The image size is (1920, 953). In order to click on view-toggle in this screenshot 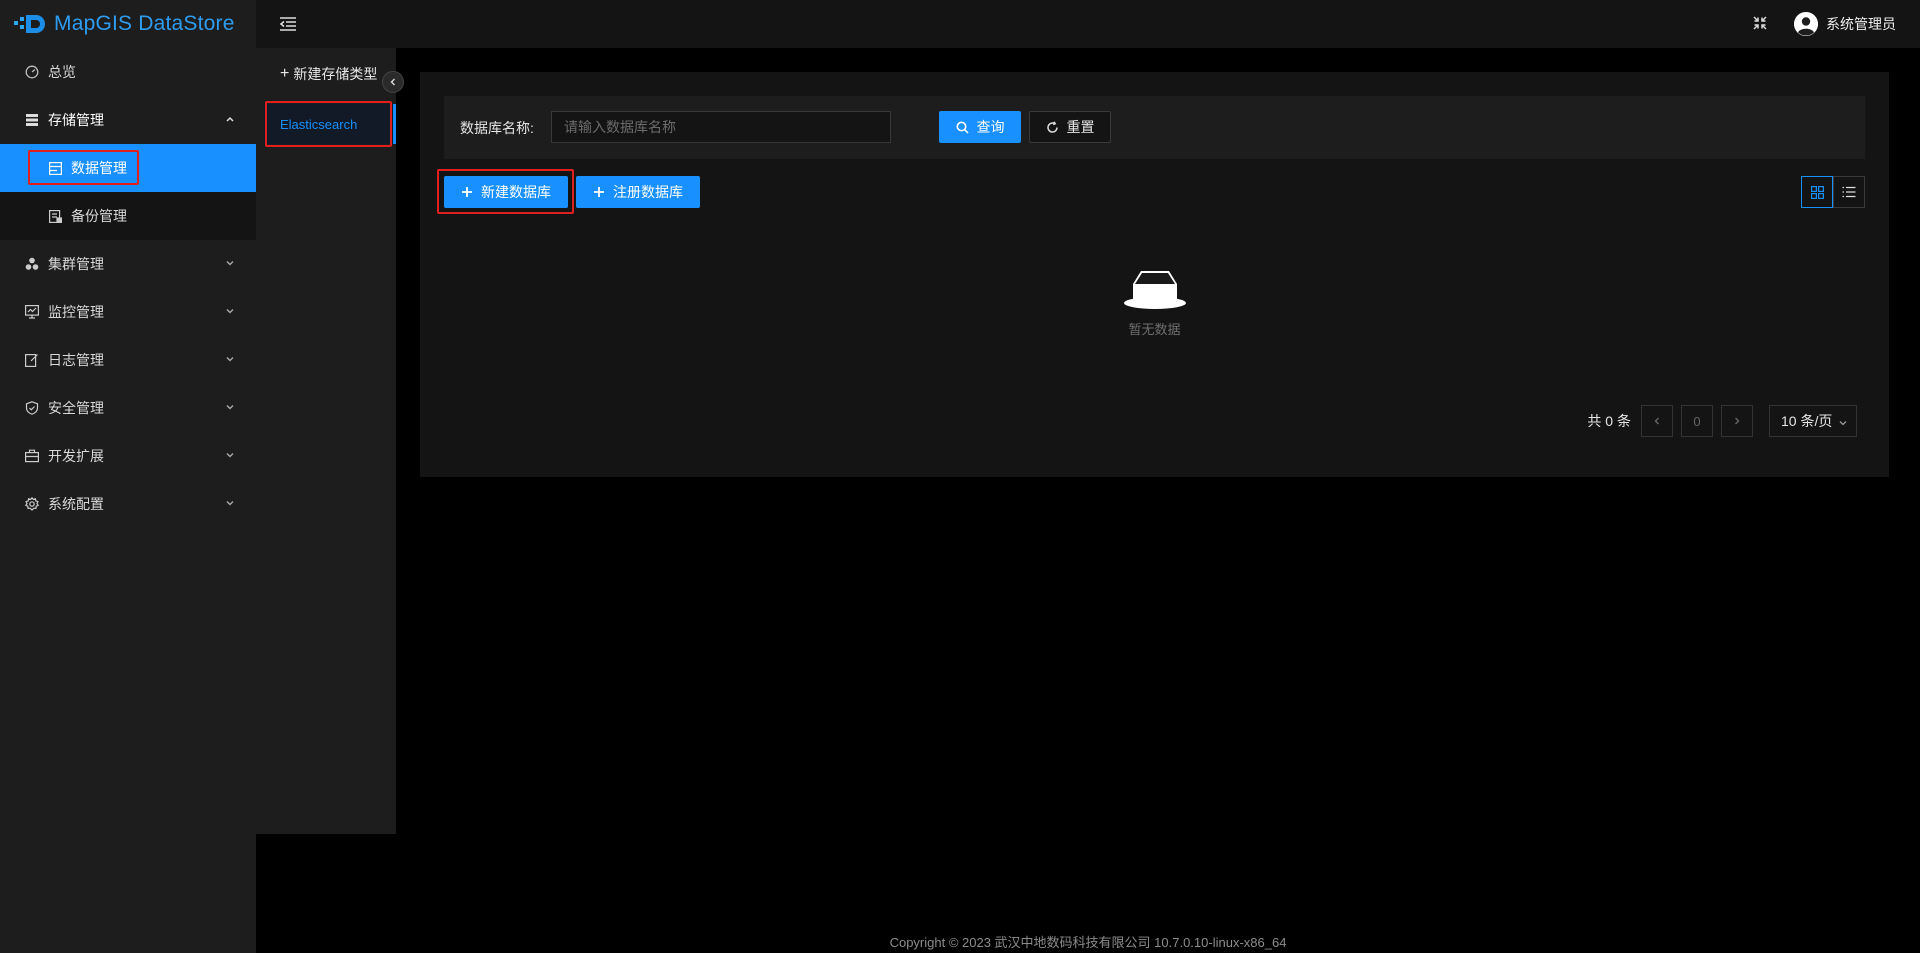, I will do `click(1833, 192)`.